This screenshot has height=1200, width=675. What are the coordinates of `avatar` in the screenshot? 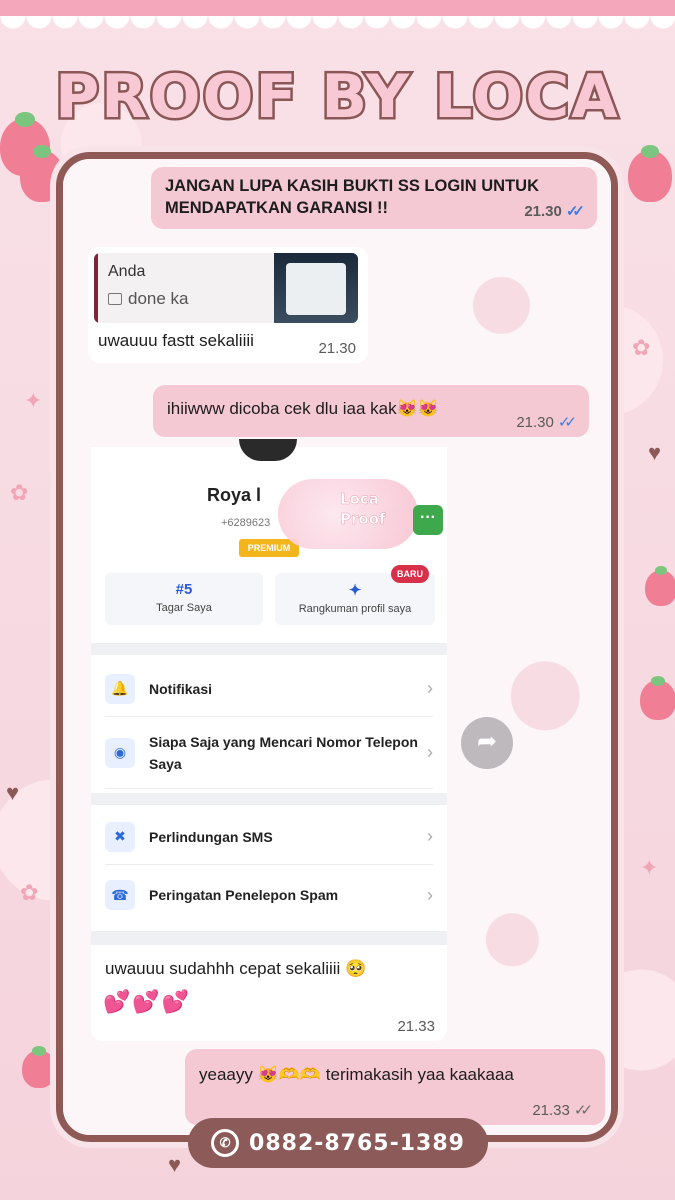 It's located at (268, 450).